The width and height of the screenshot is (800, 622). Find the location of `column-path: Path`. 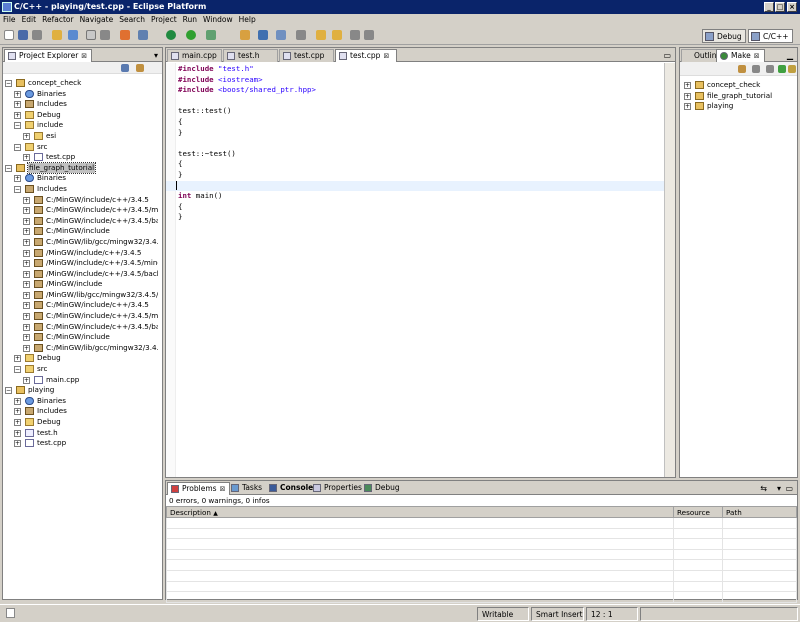

column-path: Path is located at coordinates (759, 512).